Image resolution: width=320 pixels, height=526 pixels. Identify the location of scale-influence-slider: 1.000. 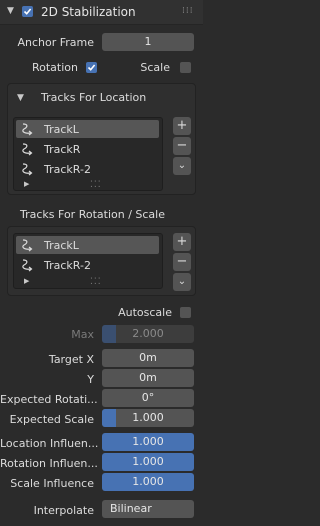
(148, 482).